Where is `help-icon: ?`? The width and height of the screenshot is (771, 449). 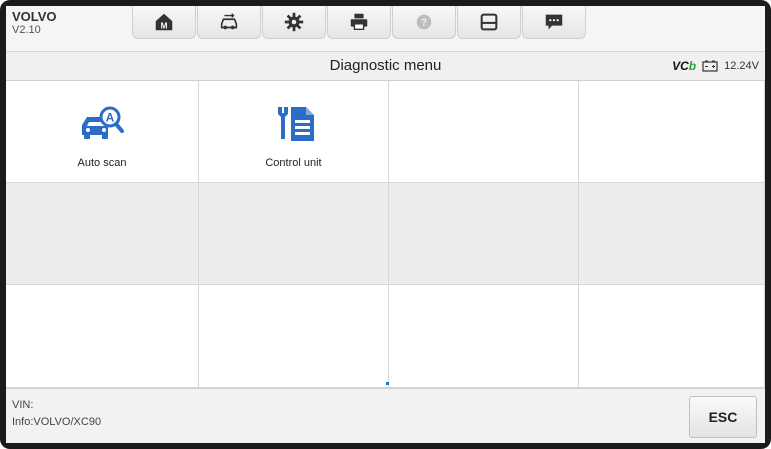 help-icon: ? is located at coordinates (424, 22).